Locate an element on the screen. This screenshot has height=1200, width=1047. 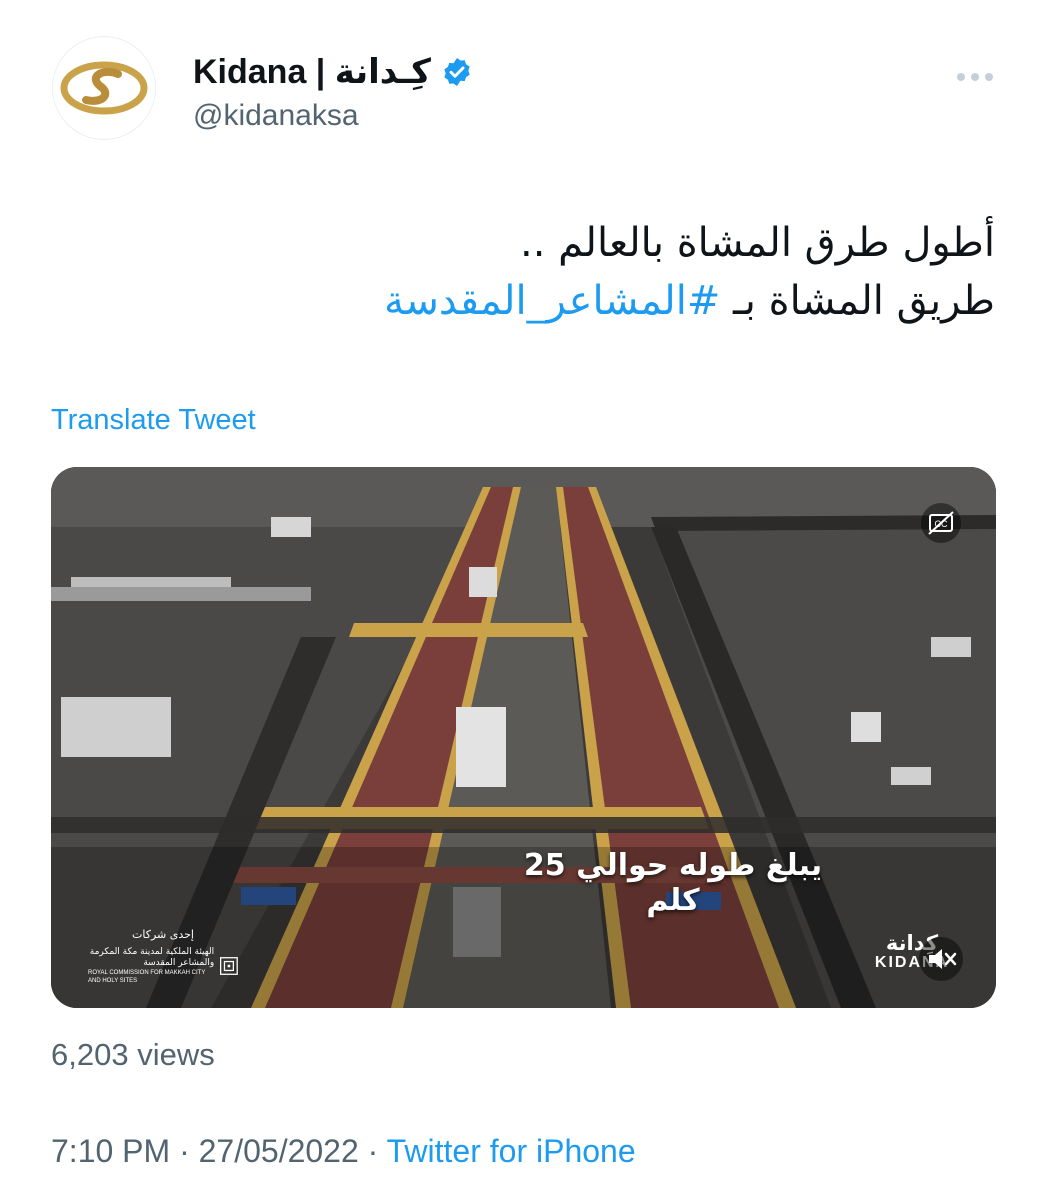
kidana-logo-icon is located at coordinates (104, 88).